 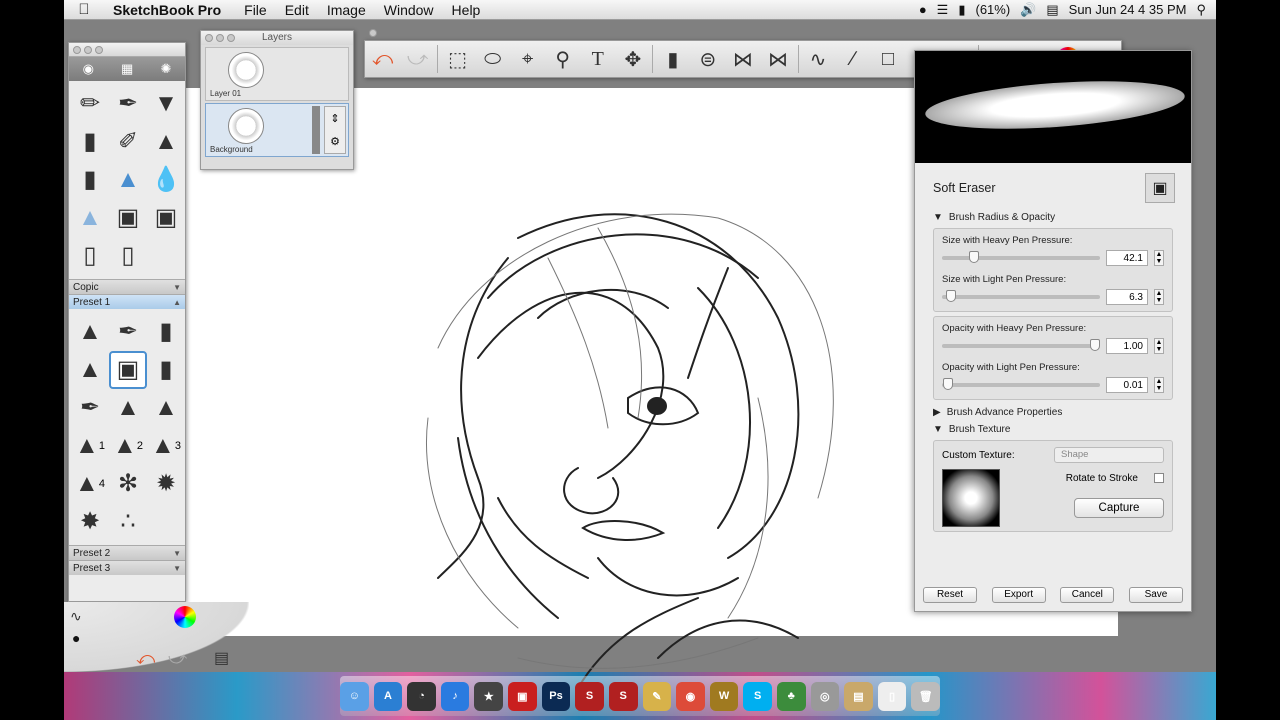 What do you see at coordinates (971, 498) in the screenshot?
I see `texture-preview` at bounding box center [971, 498].